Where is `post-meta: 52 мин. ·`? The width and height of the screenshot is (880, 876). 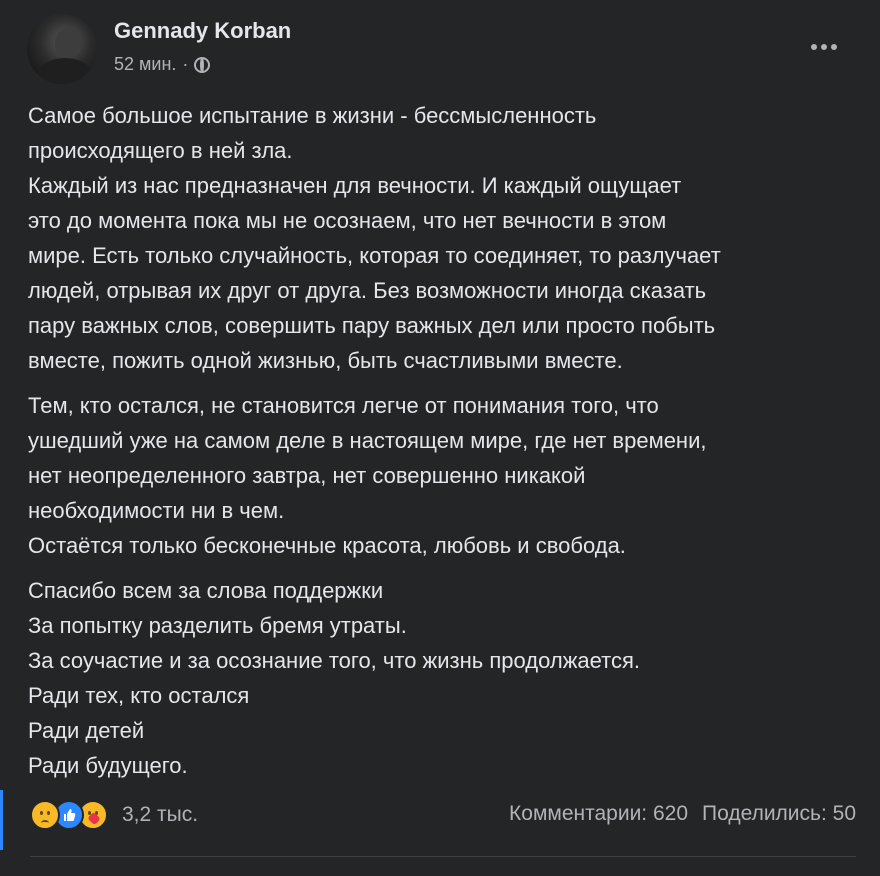 post-meta: 52 мин. · is located at coordinates (162, 64).